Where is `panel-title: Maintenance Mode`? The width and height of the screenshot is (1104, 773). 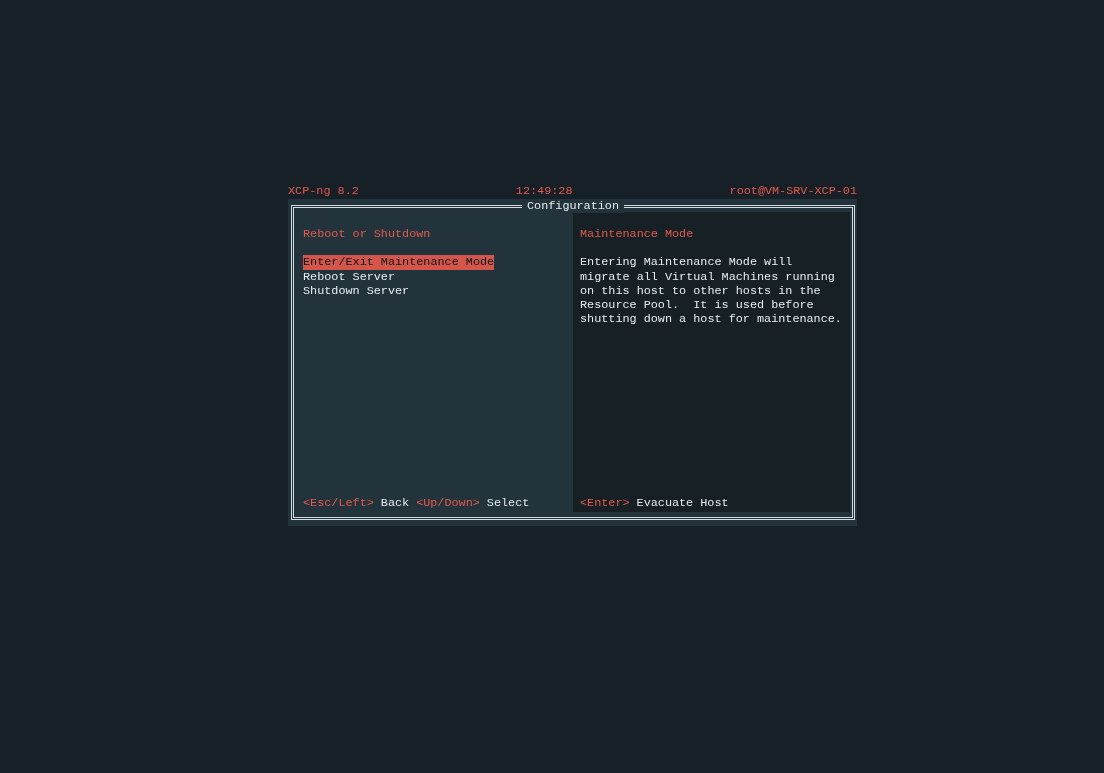 panel-title: Maintenance Mode is located at coordinates (637, 234).